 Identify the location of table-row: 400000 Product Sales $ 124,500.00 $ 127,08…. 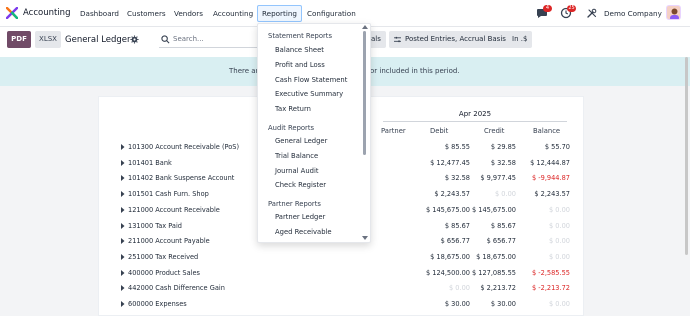
(345, 274).